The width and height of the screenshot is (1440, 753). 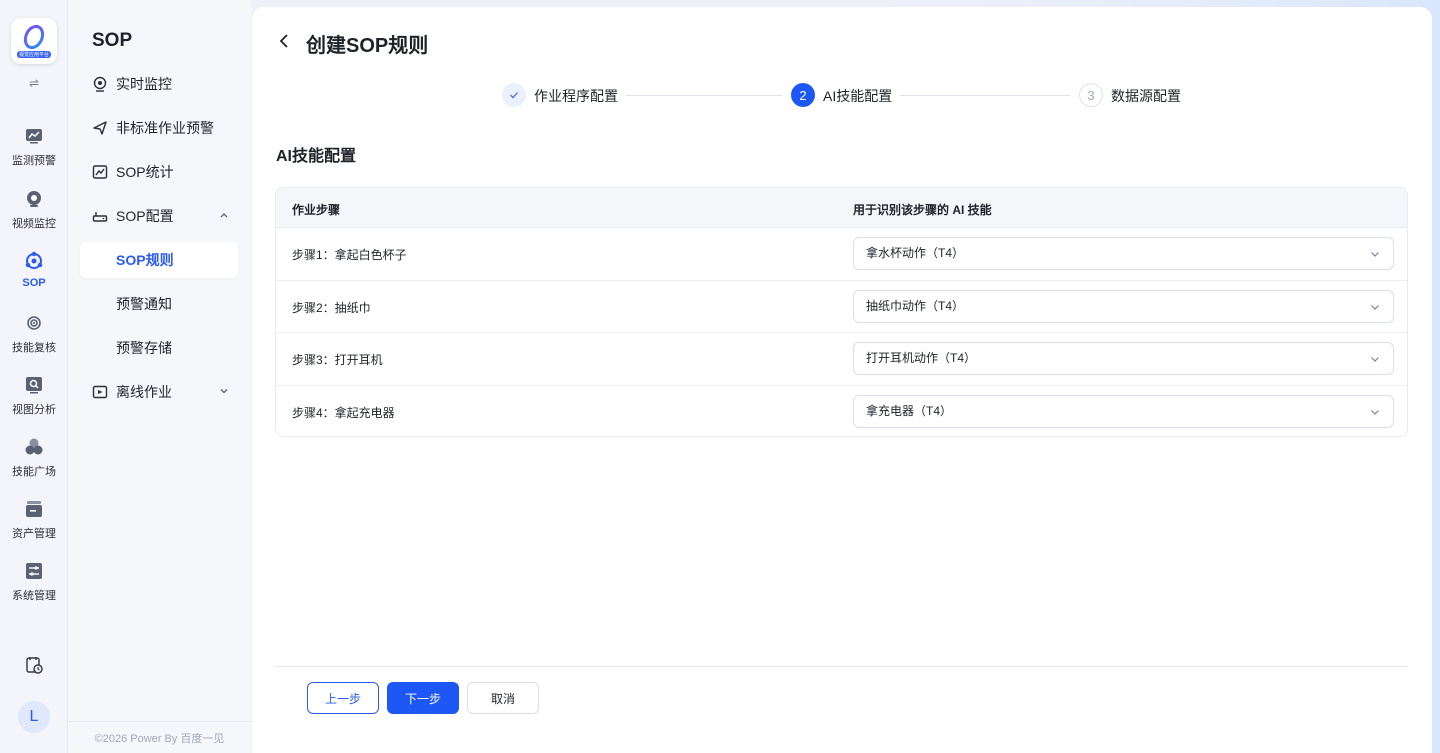 I want to click on nav-item-label: SOP统计, so click(x=145, y=172).